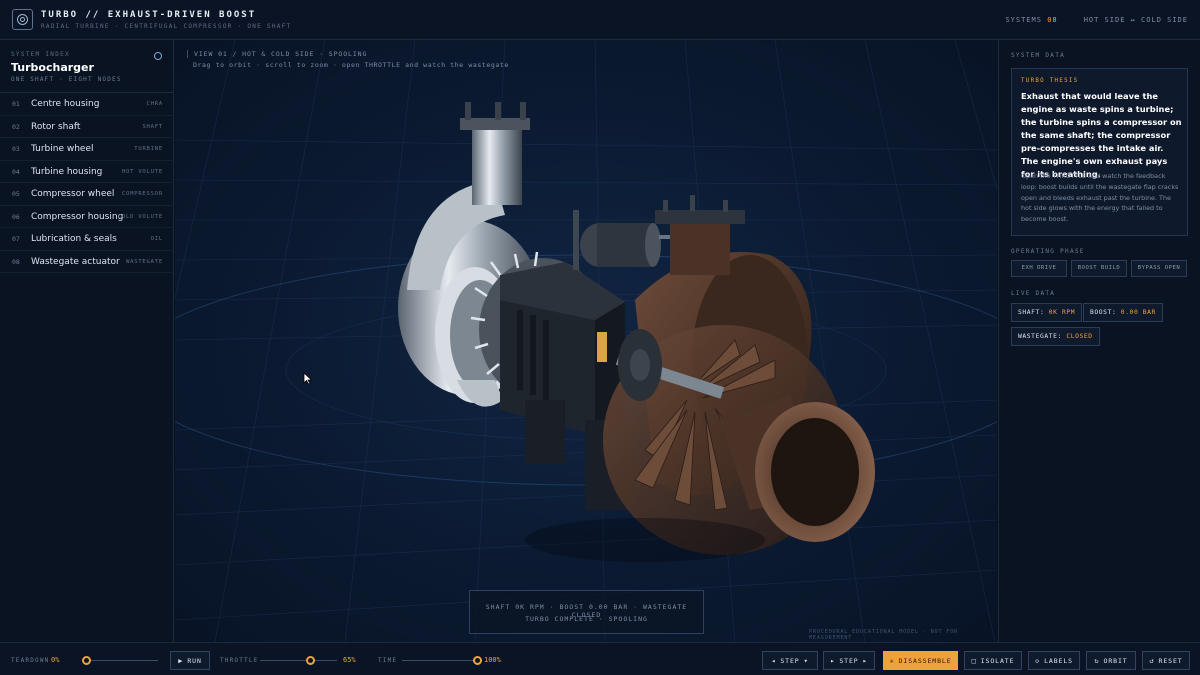  Describe the element at coordinates (142, 171) in the screenshot. I see `node-tag: HOT VOLUTE` at that location.